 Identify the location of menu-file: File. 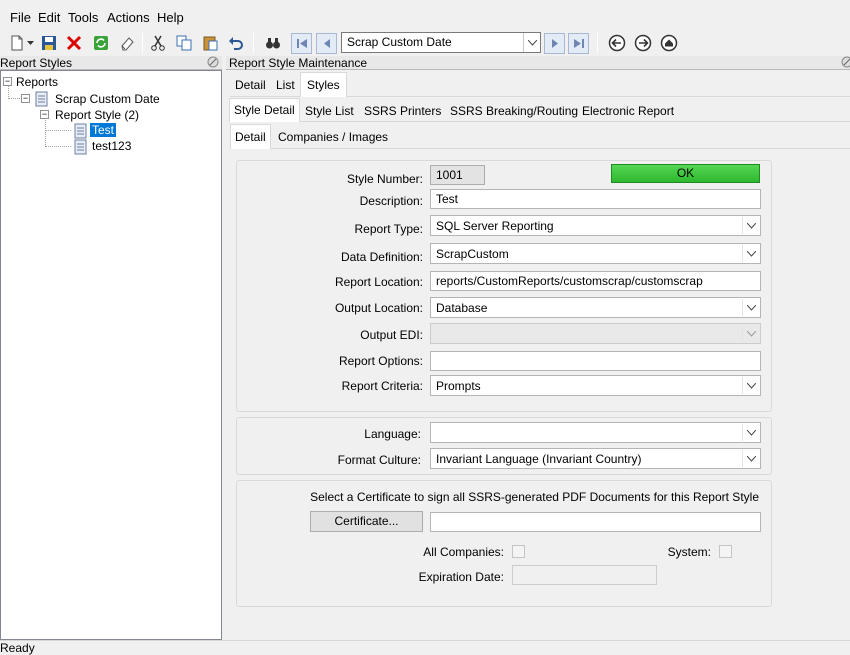
(20, 17).